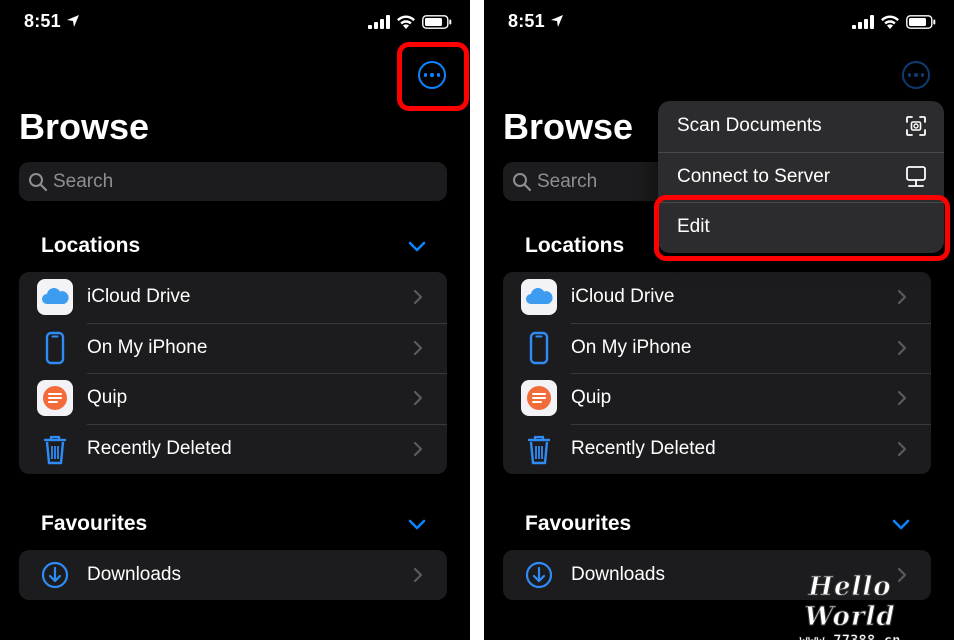 Image resolution: width=954 pixels, height=640 pixels. Describe the element at coordinates (916, 176) in the screenshot. I see `server-icon` at that location.